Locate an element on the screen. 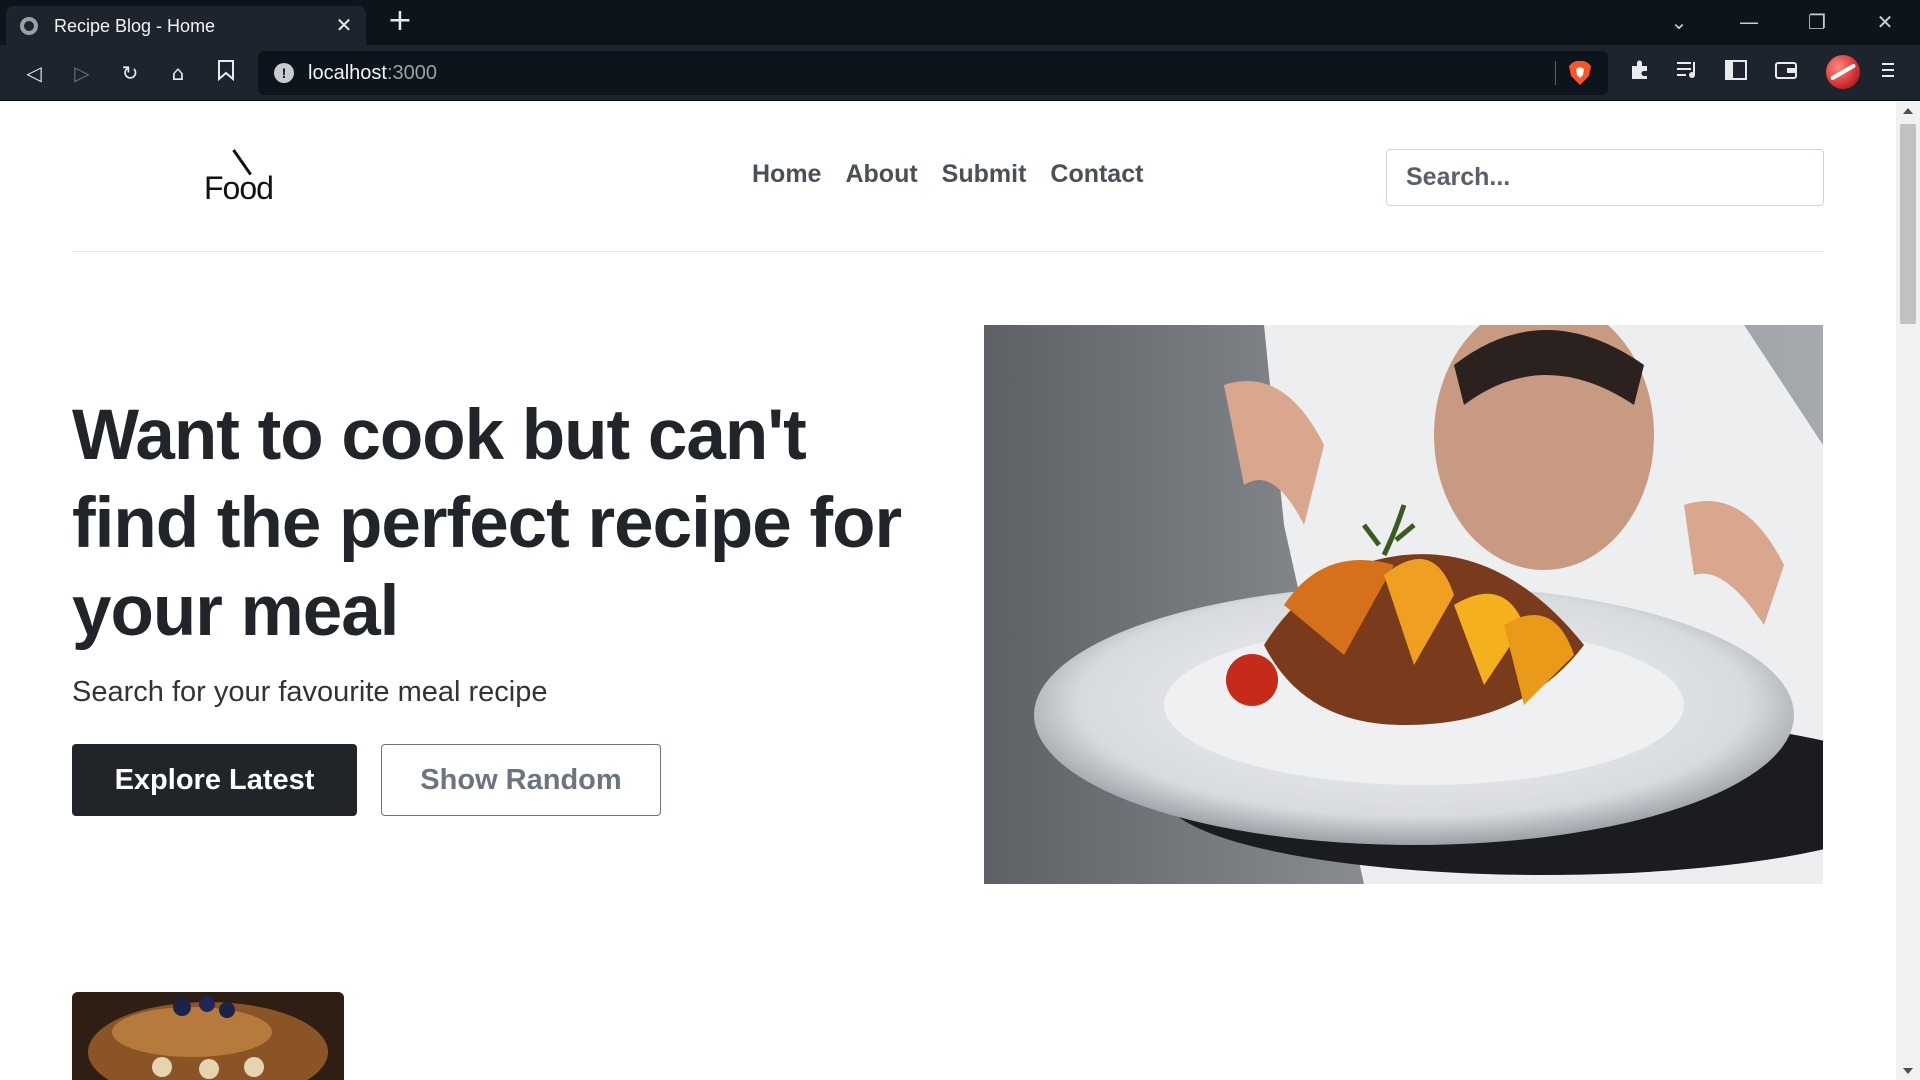 The height and width of the screenshot is (1080, 1920). globe-icon is located at coordinates (29, 26).